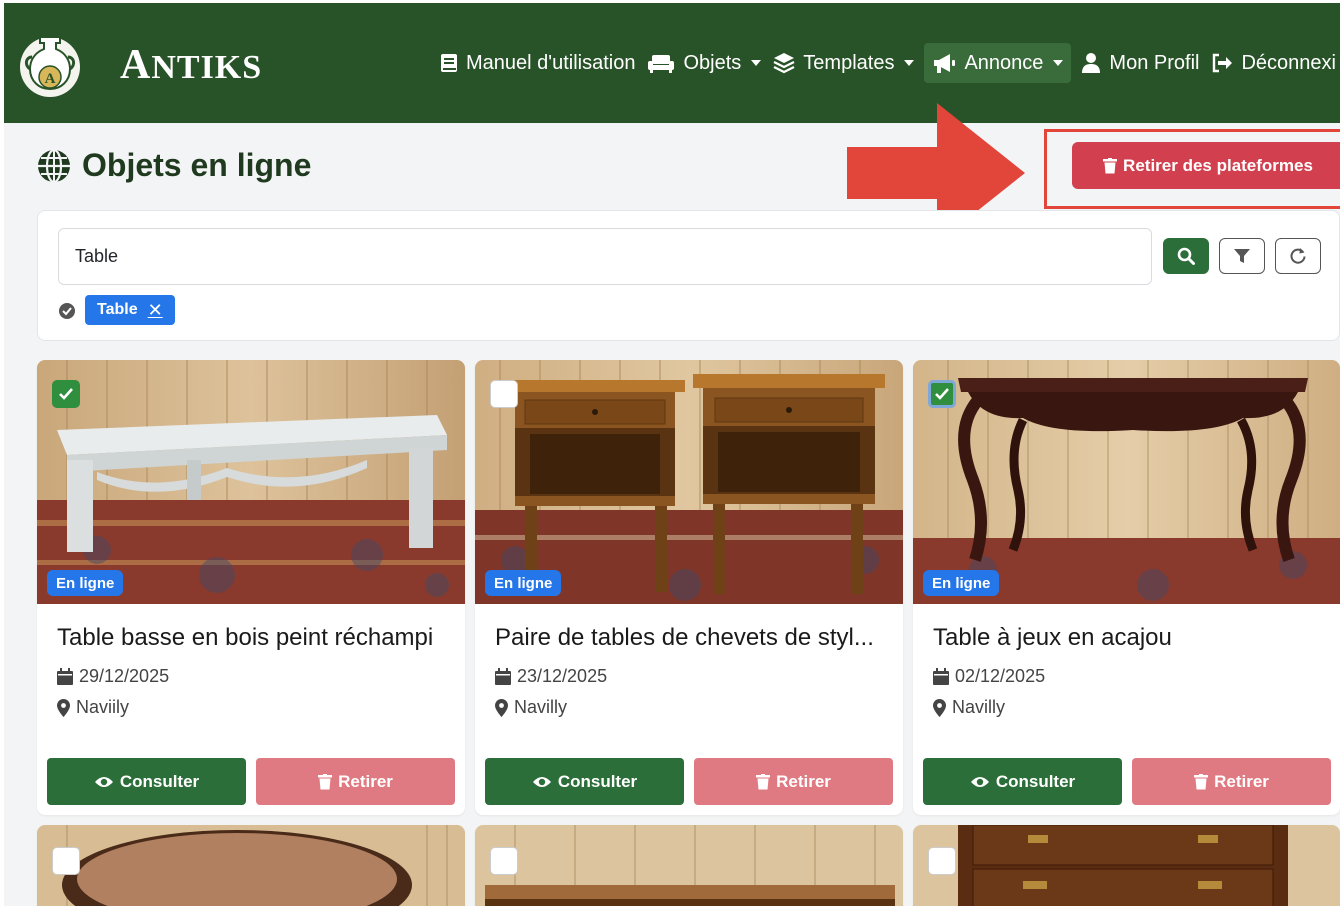 The image size is (1340, 906). Describe the element at coordinates (661, 64) in the screenshot. I see `couch-icon` at that location.